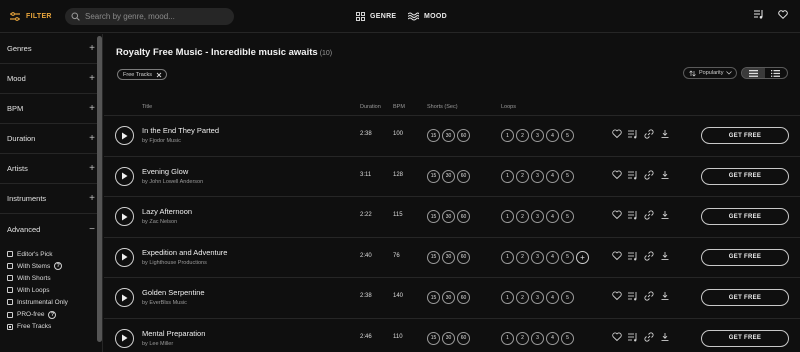 The width and height of the screenshot is (800, 352). I want to click on active-filter-chip: Free Tracks, so click(142, 74).